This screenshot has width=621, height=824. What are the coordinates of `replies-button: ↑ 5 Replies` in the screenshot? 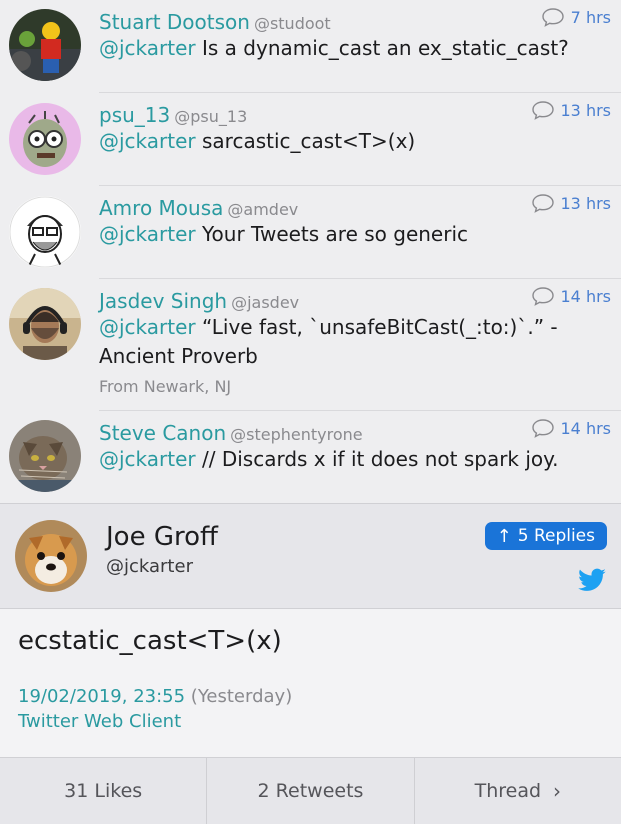 It's located at (545, 536).